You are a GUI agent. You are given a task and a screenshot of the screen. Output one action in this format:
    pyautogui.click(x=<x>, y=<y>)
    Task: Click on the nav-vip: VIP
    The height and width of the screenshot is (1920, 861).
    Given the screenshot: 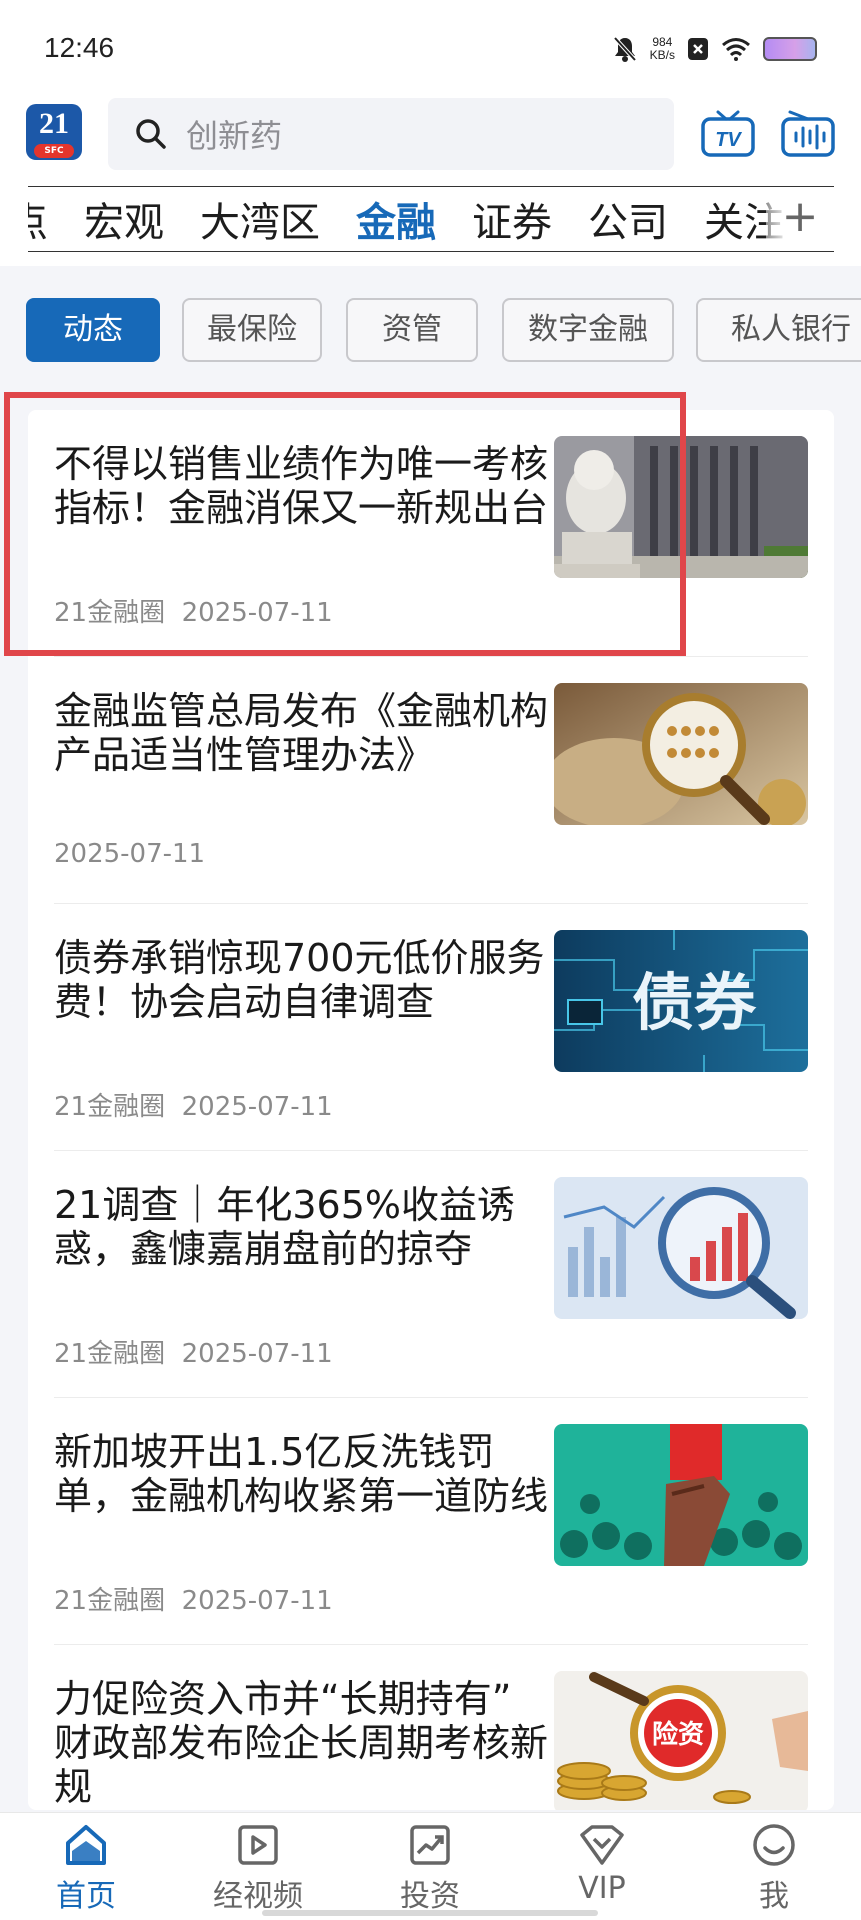 What is the action you would take?
    pyautogui.click(x=602, y=1869)
    